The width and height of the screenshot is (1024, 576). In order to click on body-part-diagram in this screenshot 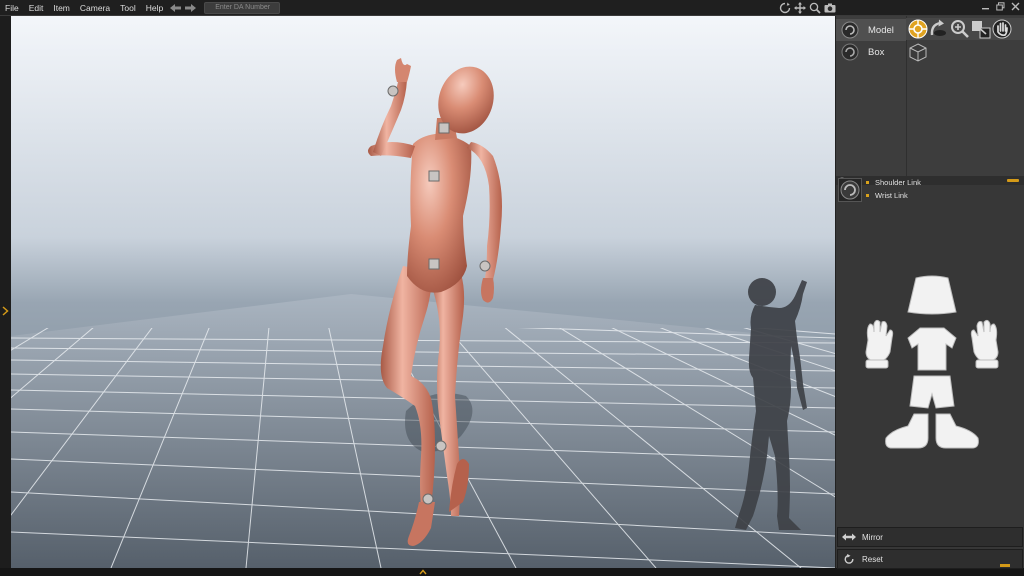, I will do `click(932, 362)`.